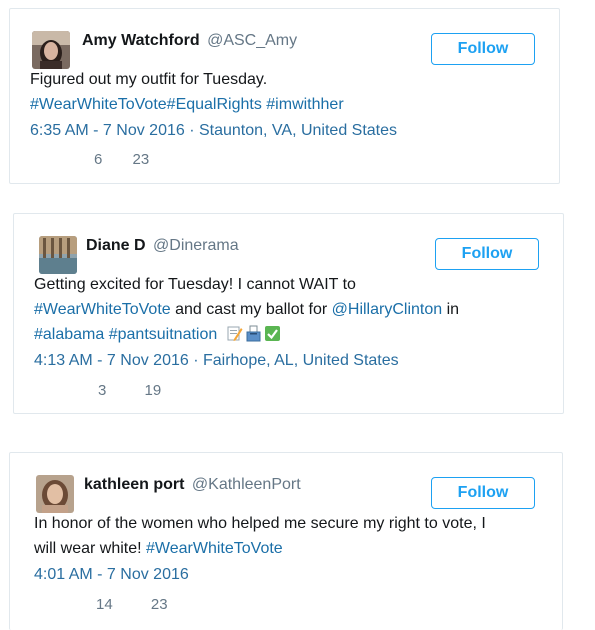 The image size is (595, 630). What do you see at coordinates (98, 160) in the screenshot?
I see `retweet-count: 6` at bounding box center [98, 160].